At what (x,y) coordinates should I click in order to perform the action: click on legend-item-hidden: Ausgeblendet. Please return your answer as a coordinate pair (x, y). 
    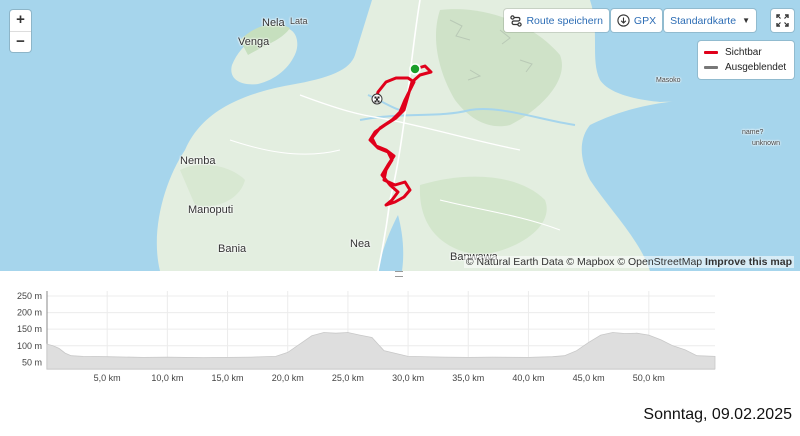
    Looking at the image, I should click on (746, 67).